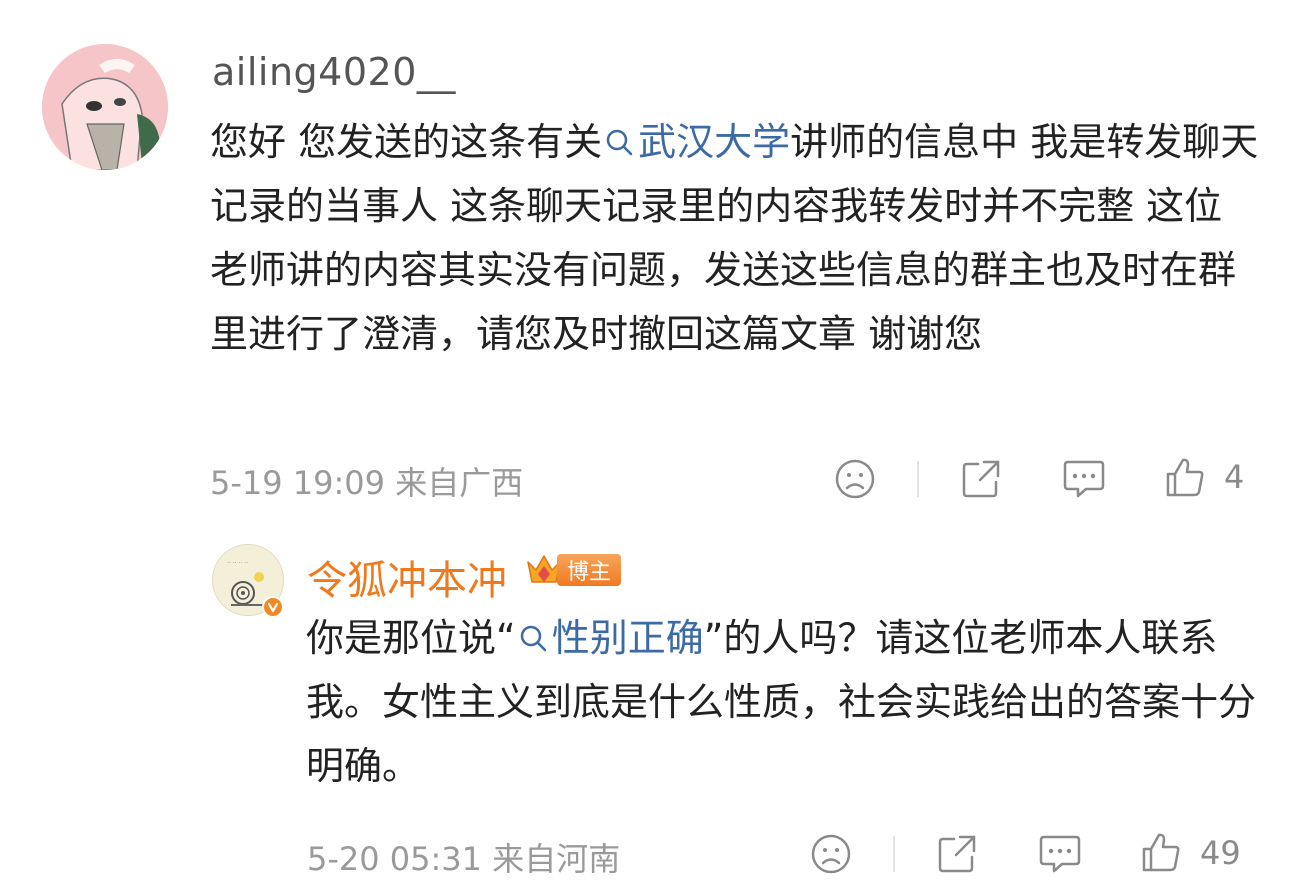 The width and height of the screenshot is (1290, 891). Describe the element at coordinates (298, 483) in the screenshot. I see `timestamp: 5-19 19:09` at that location.